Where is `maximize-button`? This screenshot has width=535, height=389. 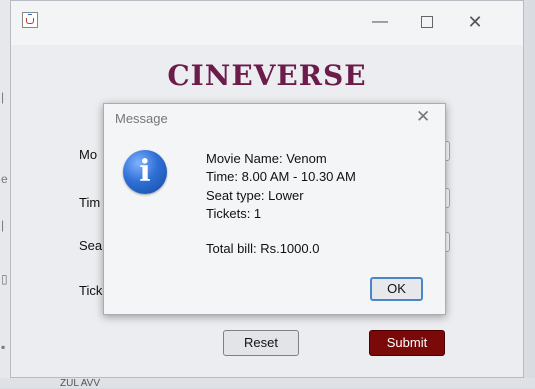 maximize-button is located at coordinates (427, 22).